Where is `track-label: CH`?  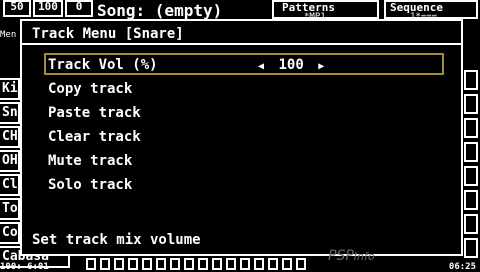
track-label: CH is located at coordinates (10, 136).